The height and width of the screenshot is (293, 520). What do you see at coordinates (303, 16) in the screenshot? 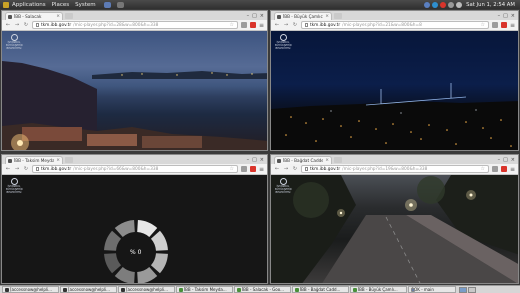
I see `tab-buyuk-camlica: İBB - Büyük Çamlıca ×` at bounding box center [303, 16].